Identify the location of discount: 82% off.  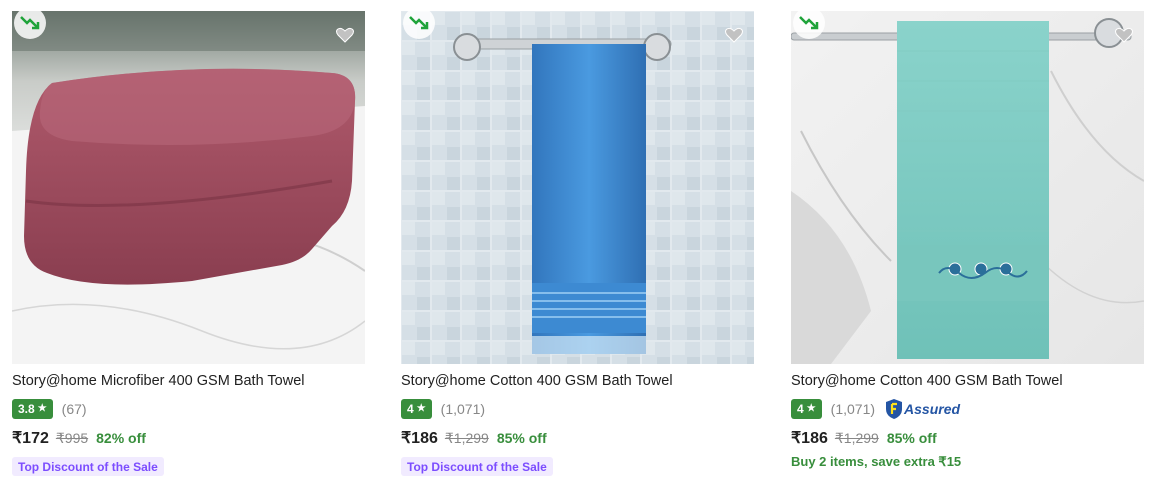
(121, 438).